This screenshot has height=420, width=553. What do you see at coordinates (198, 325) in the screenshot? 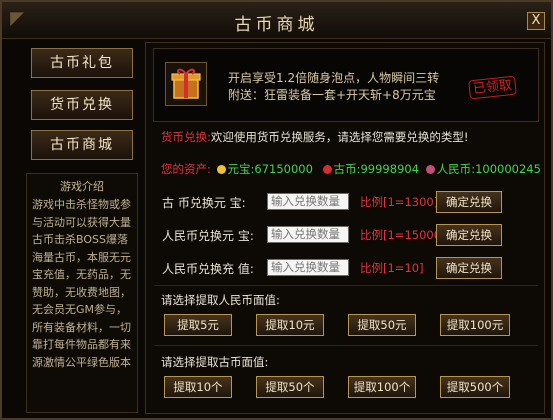
I see `withdraw-rmb-5-button: 提取5元` at bounding box center [198, 325].